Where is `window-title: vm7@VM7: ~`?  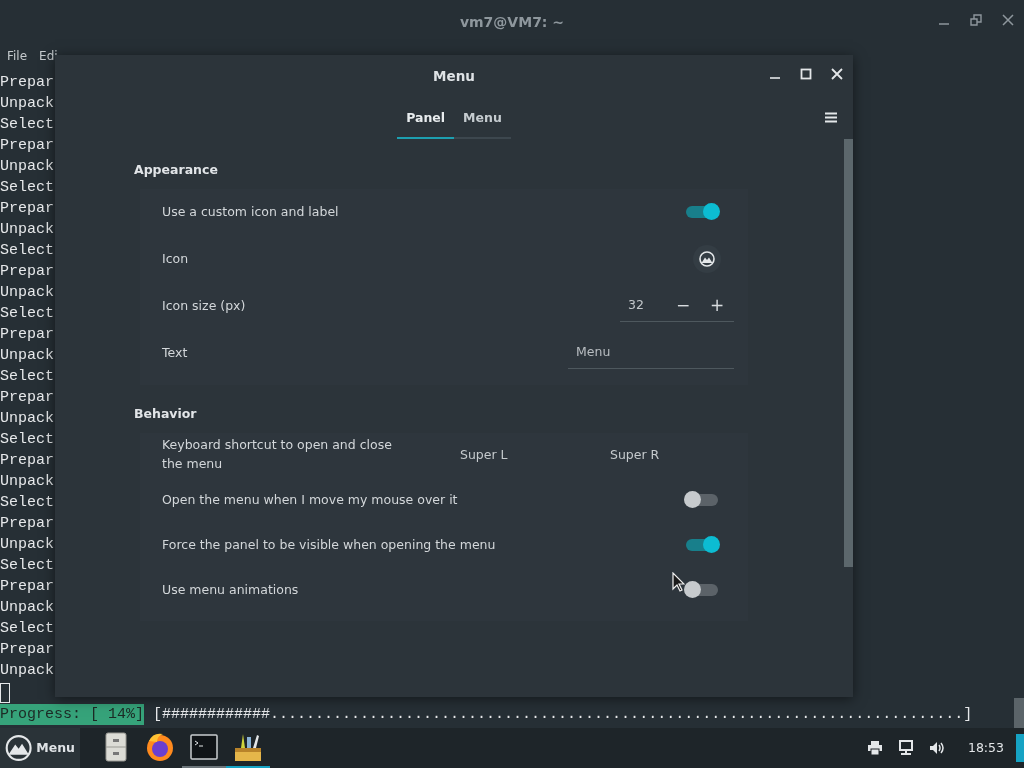
window-title: vm7@VM7: ~ is located at coordinates (512, 22).